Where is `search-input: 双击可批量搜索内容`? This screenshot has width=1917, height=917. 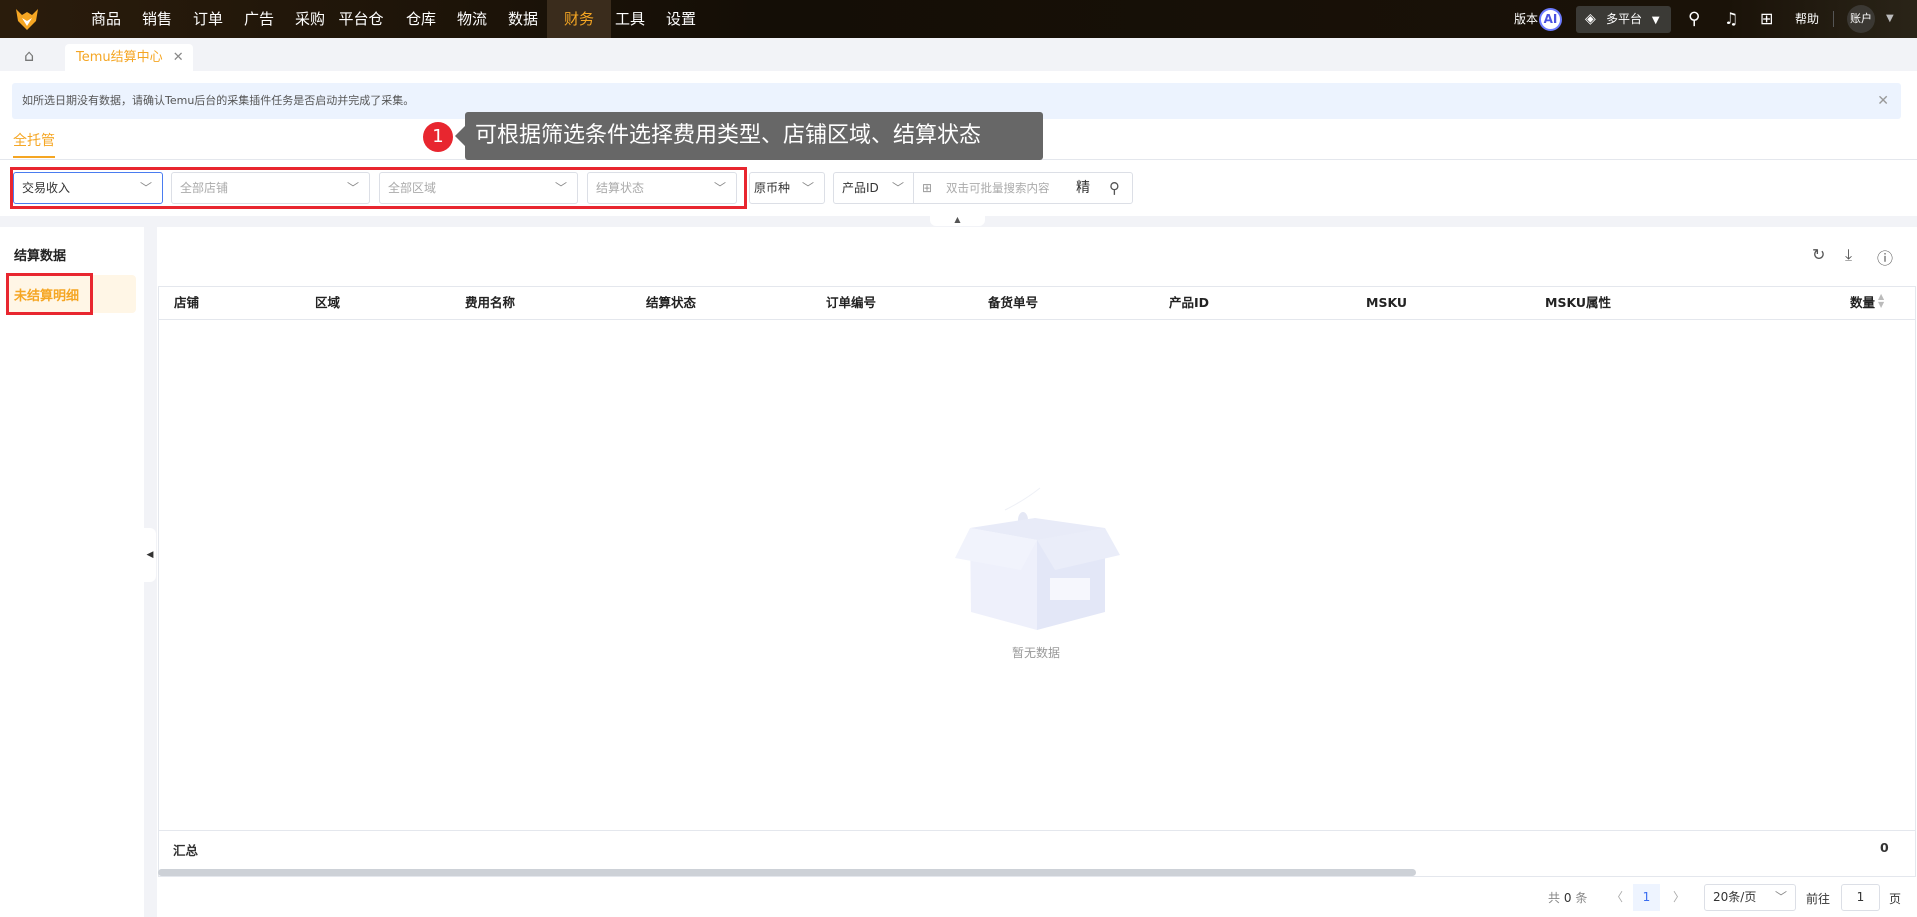 search-input: 双击可批量搜索内容 is located at coordinates (998, 188).